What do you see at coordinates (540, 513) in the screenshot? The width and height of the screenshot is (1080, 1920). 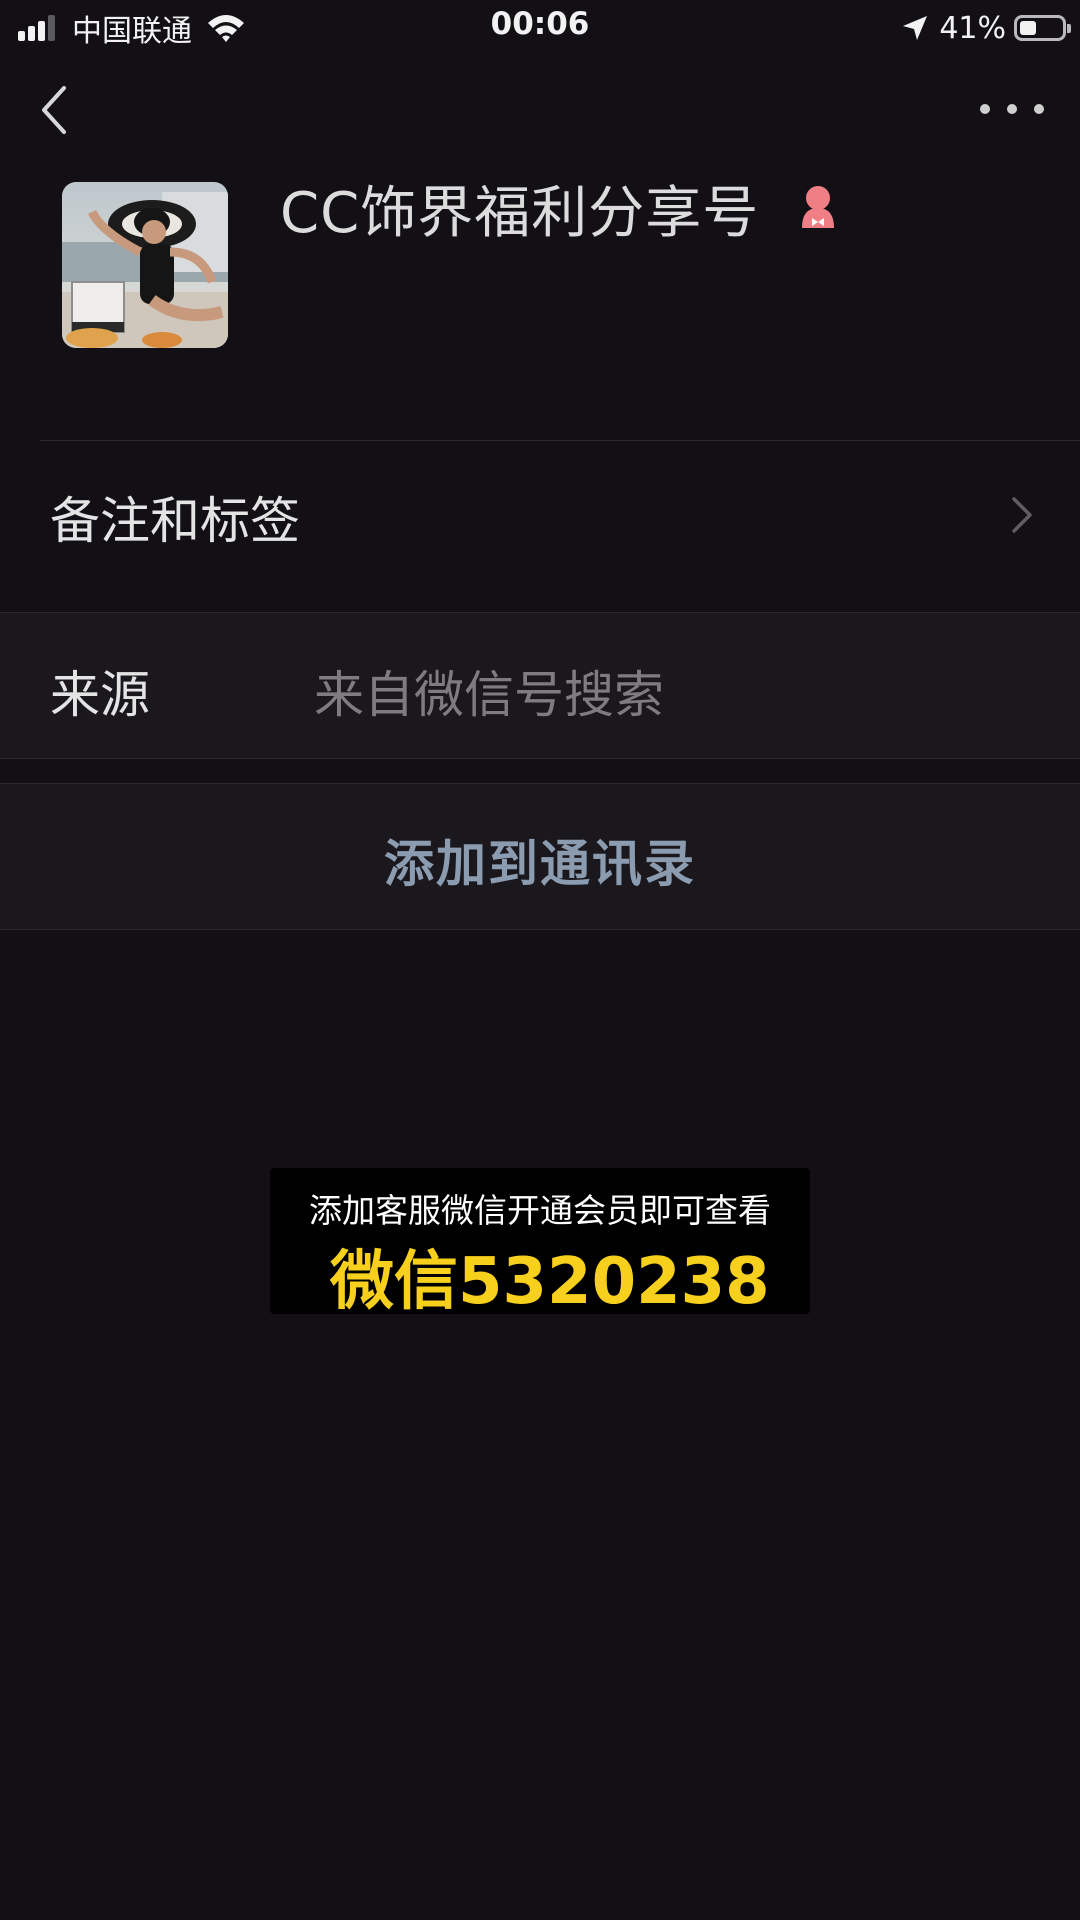 I see `remark-tags-row: 备注和标签` at bounding box center [540, 513].